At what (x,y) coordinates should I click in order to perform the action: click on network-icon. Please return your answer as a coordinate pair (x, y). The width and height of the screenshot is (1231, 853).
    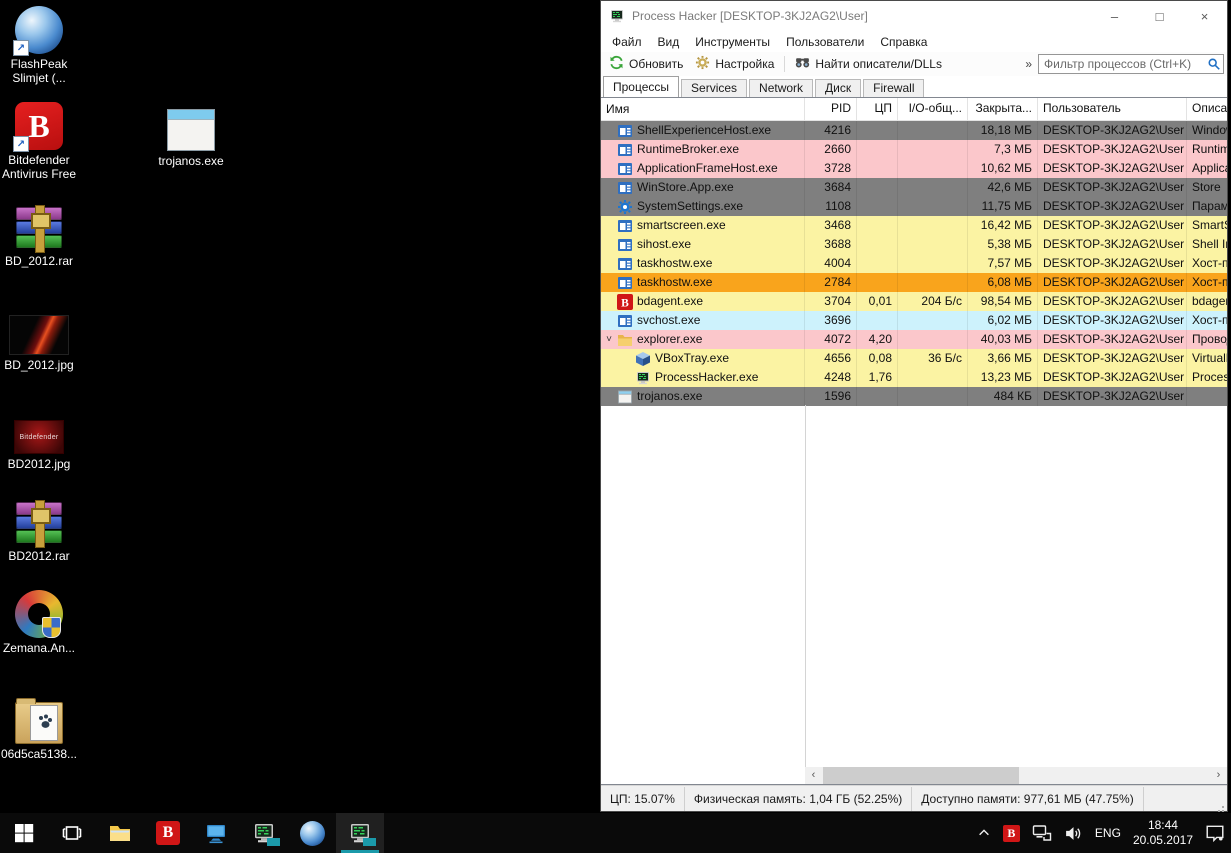
    Looking at the image, I should click on (1042, 833).